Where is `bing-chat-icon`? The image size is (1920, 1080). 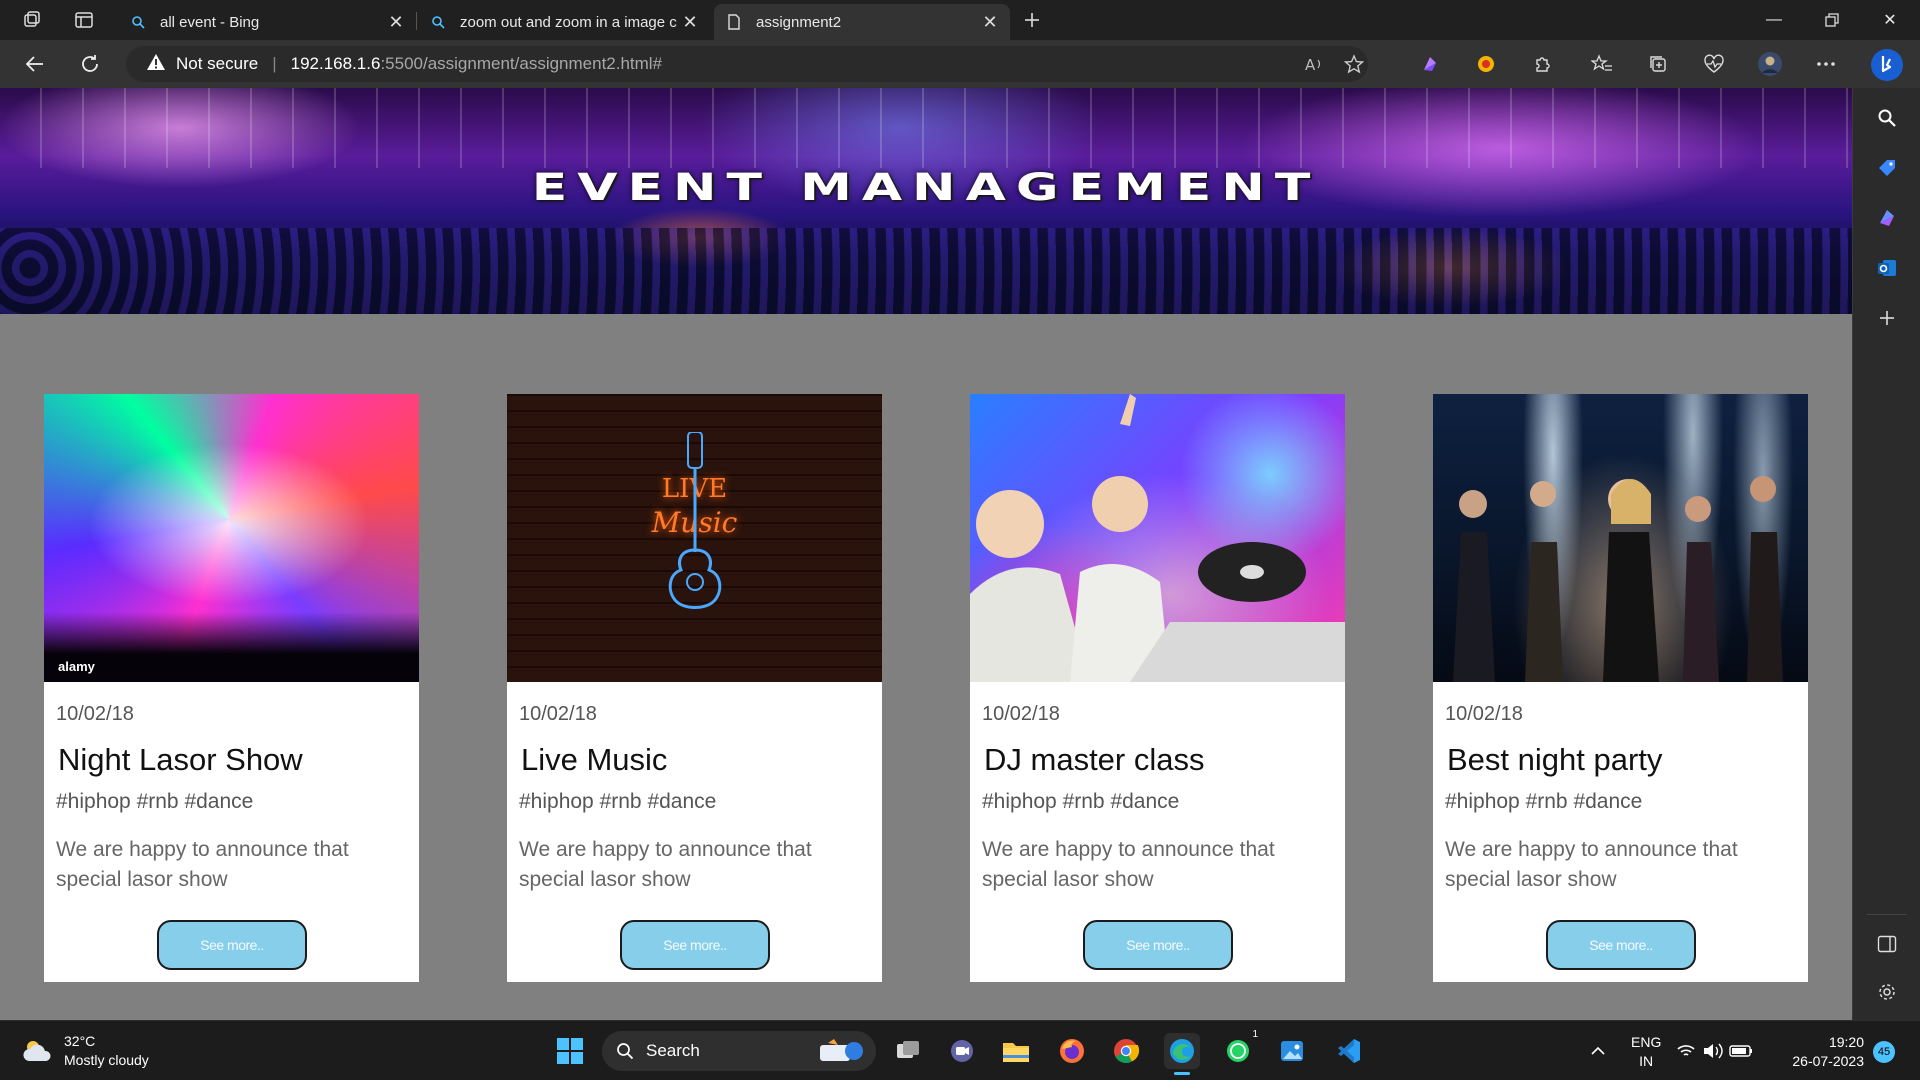
bing-chat-icon is located at coordinates (1887, 65).